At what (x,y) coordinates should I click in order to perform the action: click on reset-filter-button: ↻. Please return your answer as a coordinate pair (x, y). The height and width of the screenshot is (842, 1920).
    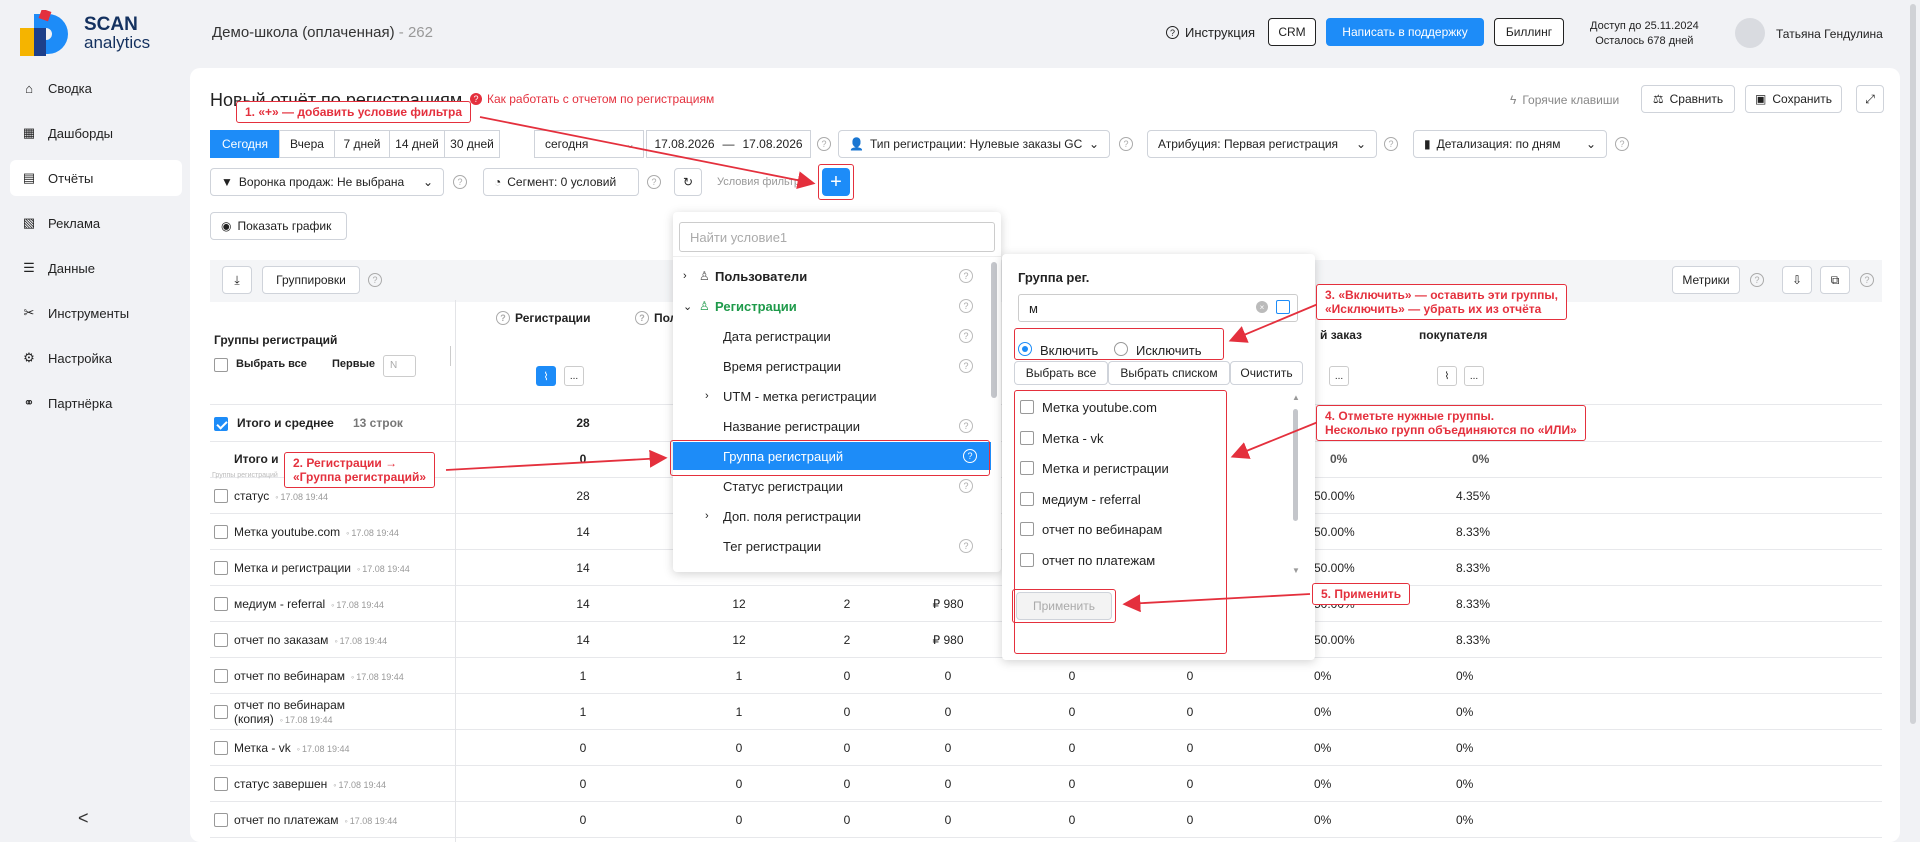
    Looking at the image, I should click on (688, 182).